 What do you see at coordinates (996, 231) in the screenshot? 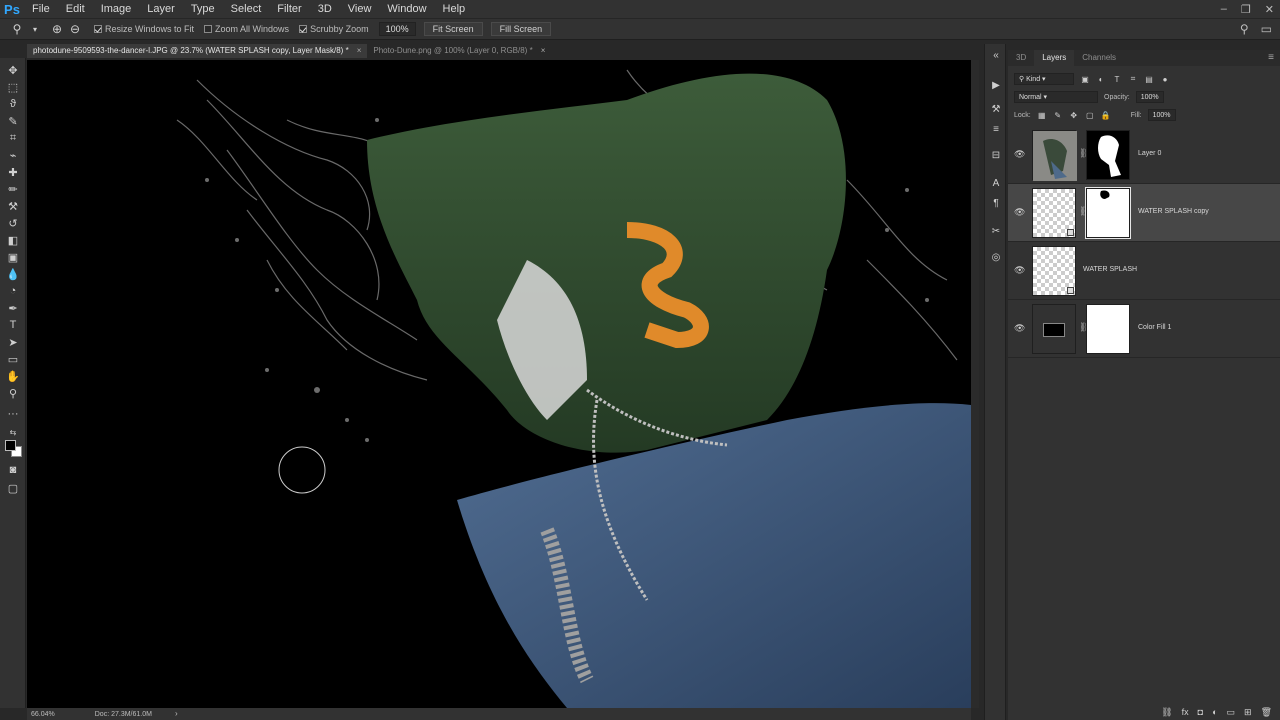
I see `tools-icon: ✂` at bounding box center [996, 231].